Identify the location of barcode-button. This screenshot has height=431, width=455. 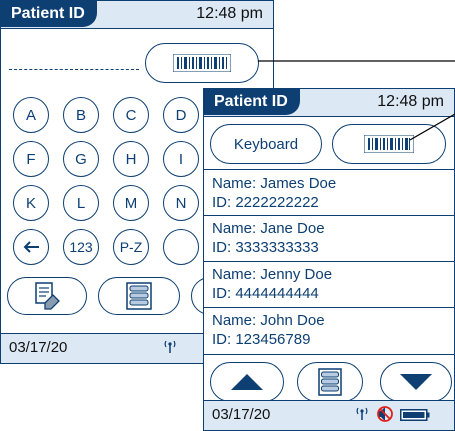
(202, 63).